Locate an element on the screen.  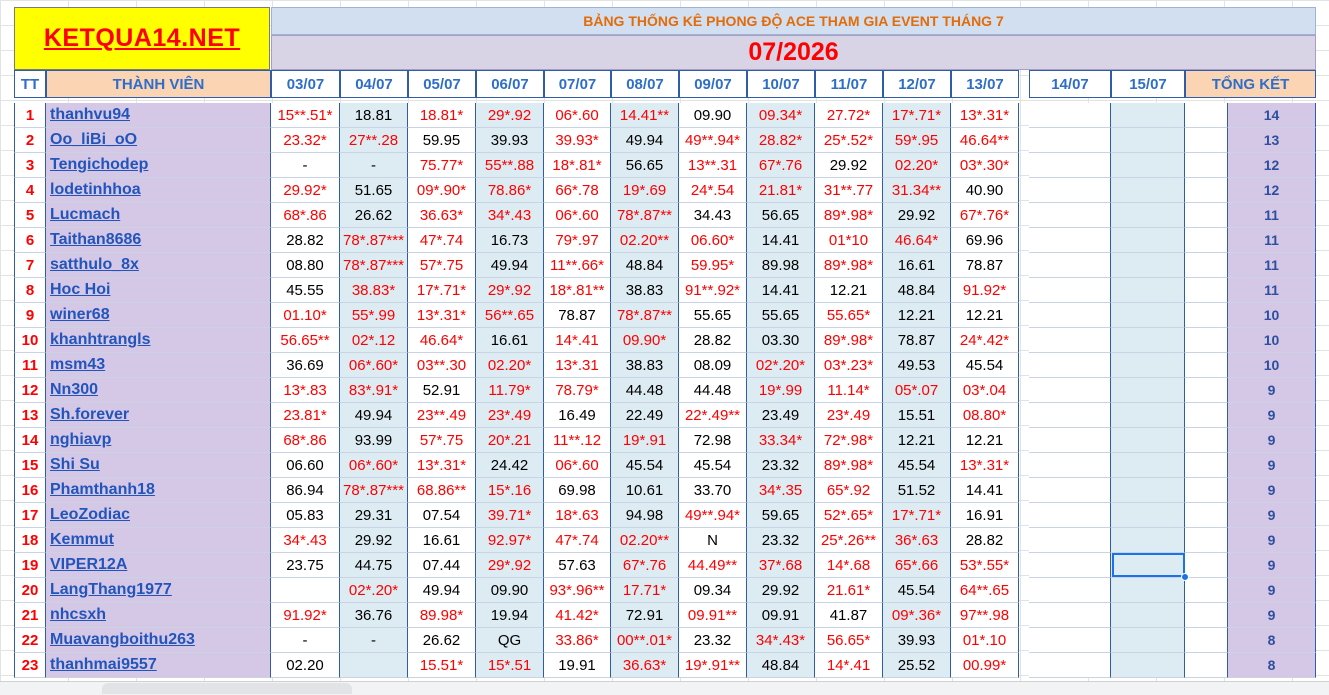
score-cell: 09.34* is located at coordinates (781, 115).